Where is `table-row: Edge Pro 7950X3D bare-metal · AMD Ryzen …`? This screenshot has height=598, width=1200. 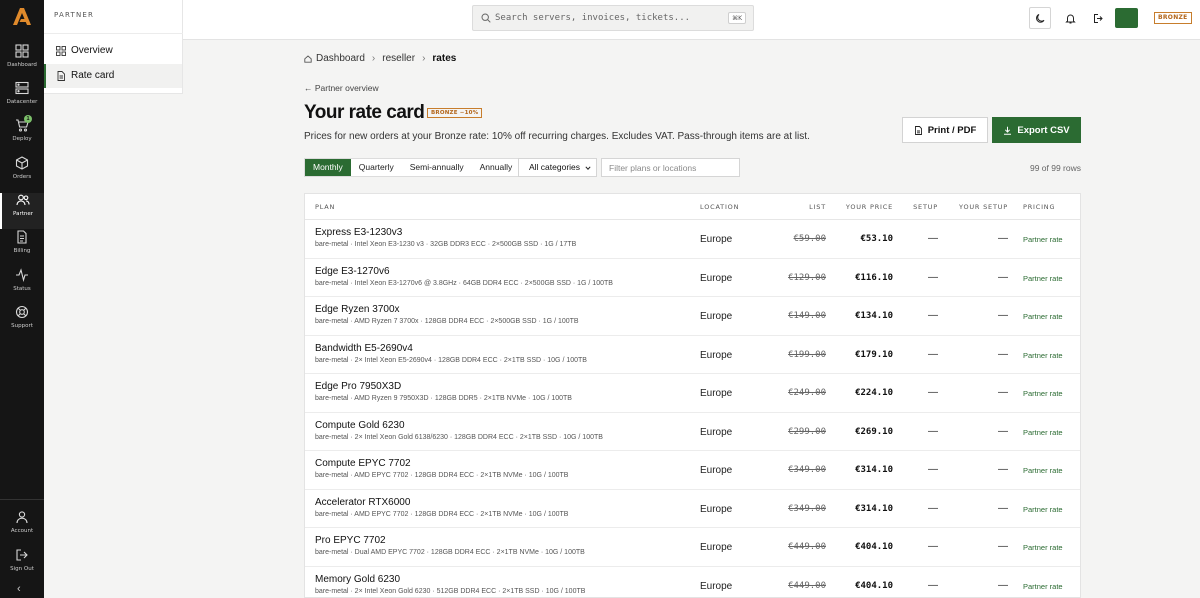
table-row: Edge Pro 7950X3D bare-metal · AMD Ryzen … is located at coordinates (692, 393).